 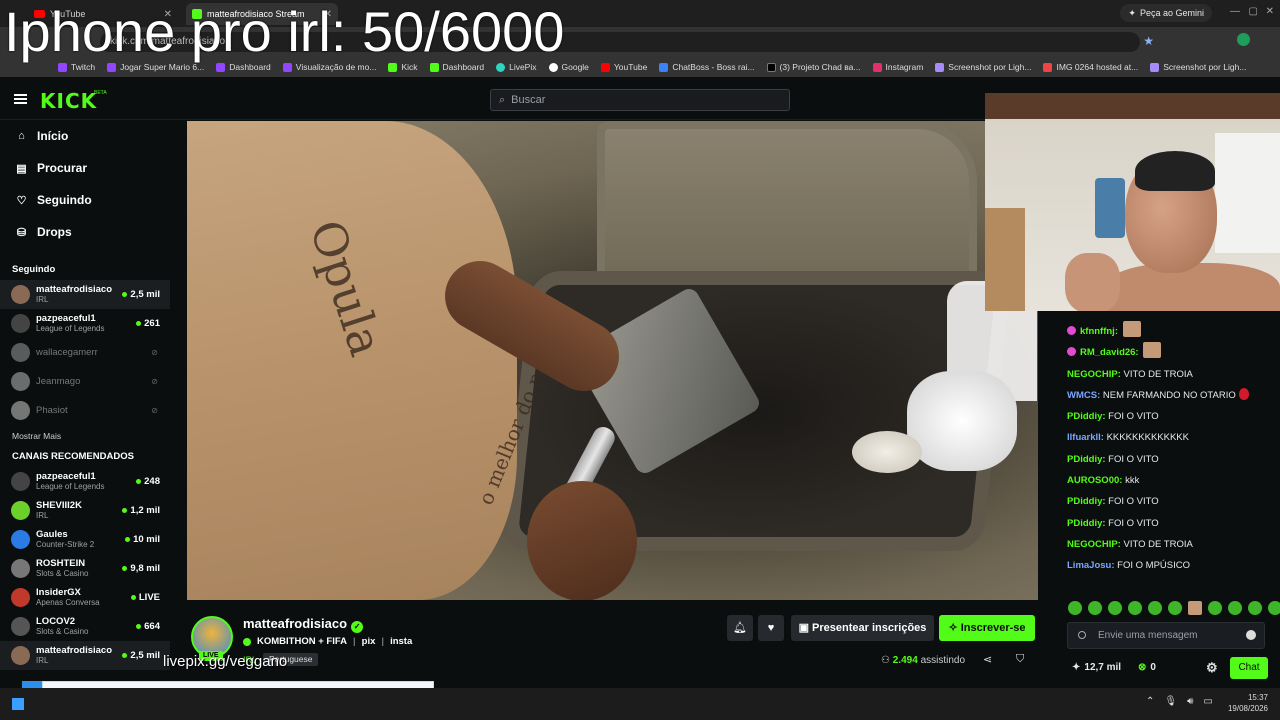 What do you see at coordinates (740, 628) in the screenshot?
I see `notification-bell-button: 🔔︎` at bounding box center [740, 628].